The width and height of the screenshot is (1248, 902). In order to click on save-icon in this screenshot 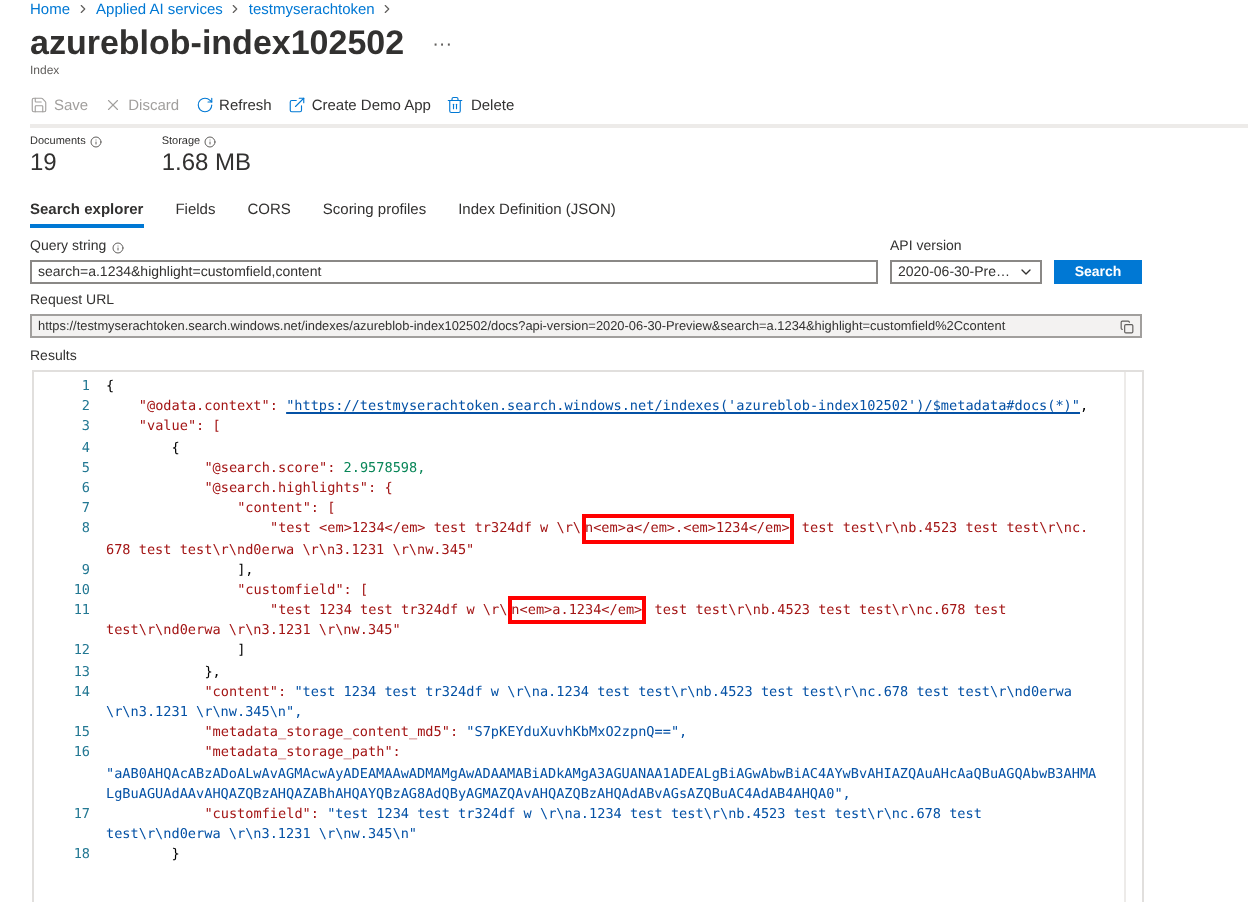, I will do `click(39, 104)`.